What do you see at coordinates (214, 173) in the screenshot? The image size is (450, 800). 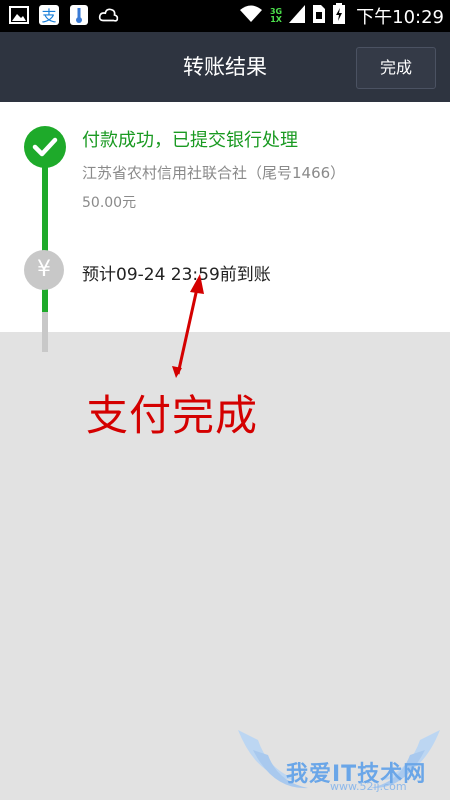 I see `bank-account: 江苏省农村信用社联合社（尾号1466）` at bounding box center [214, 173].